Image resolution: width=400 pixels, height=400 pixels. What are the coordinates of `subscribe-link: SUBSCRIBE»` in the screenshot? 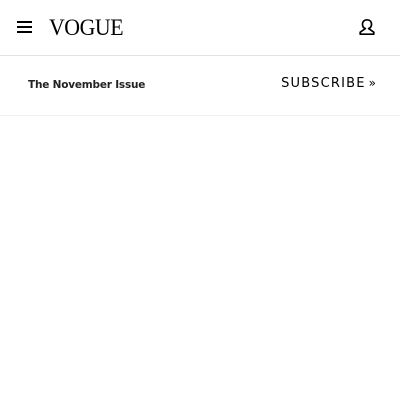 It's located at (328, 83).